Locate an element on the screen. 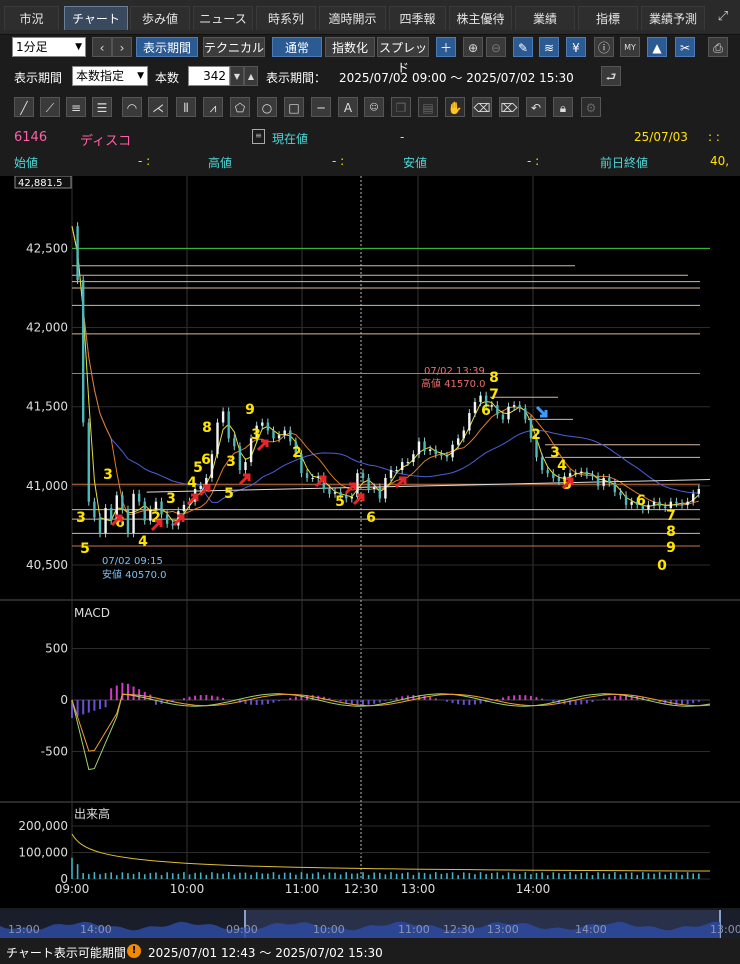 The image size is (740, 964). normal-button: 通常 is located at coordinates (297, 47).